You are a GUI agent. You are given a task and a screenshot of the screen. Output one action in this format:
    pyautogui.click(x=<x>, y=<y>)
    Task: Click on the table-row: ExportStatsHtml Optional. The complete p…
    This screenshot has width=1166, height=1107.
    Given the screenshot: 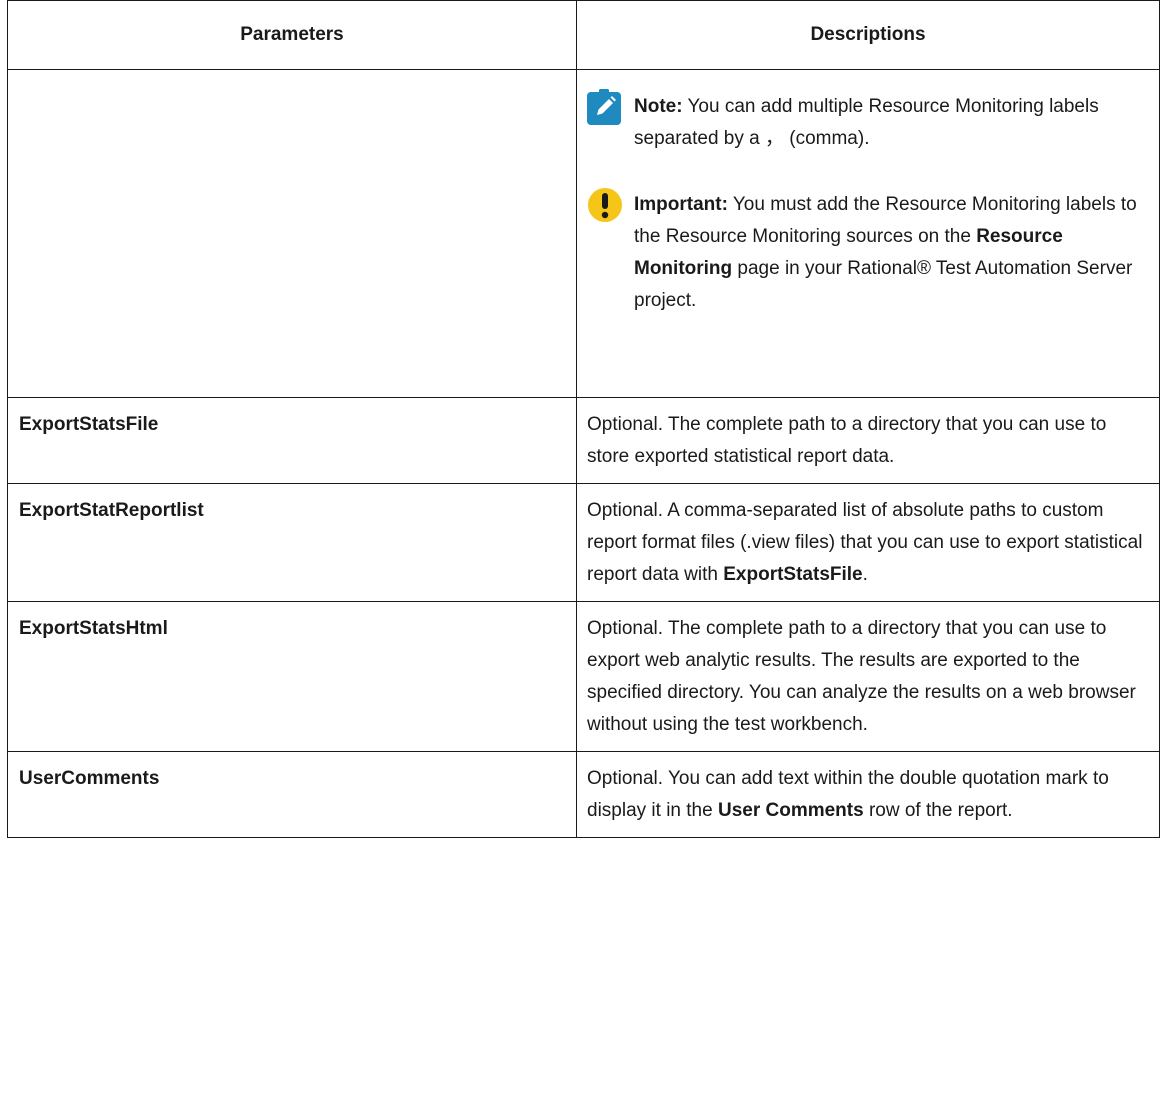 What is the action you would take?
    pyautogui.click(x=583, y=676)
    